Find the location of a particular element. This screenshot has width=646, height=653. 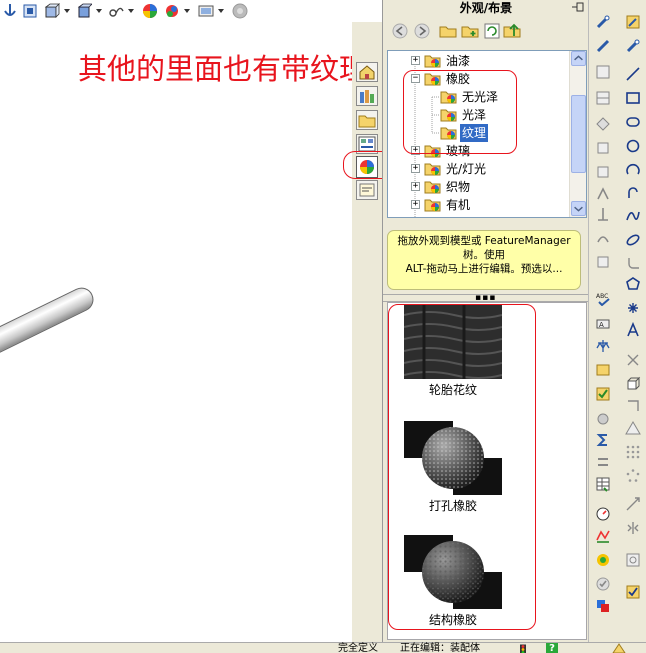

scroll-thumb is located at coordinates (578, 134).